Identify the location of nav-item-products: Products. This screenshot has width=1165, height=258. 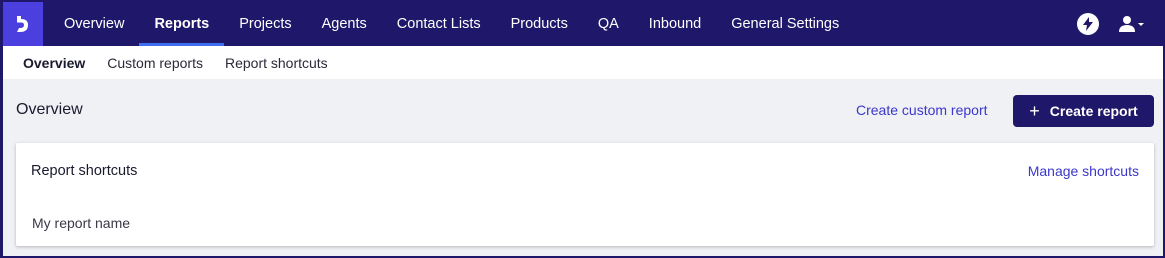
(539, 24).